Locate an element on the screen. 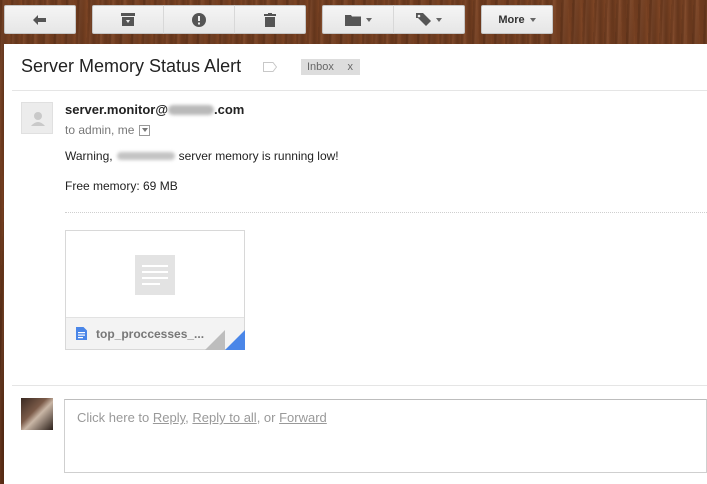 Image resolution: width=707 pixels, height=484 pixels. delete-icon is located at coordinates (270, 19).